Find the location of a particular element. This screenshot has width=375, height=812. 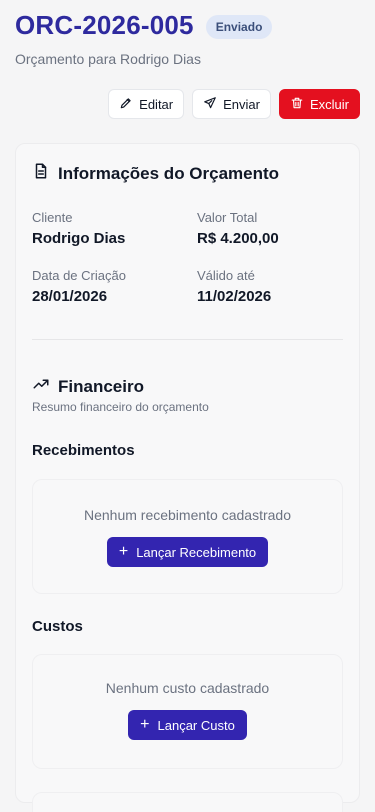

created-date-field: Data de Criação 28/01/2026 is located at coordinates (107, 286).